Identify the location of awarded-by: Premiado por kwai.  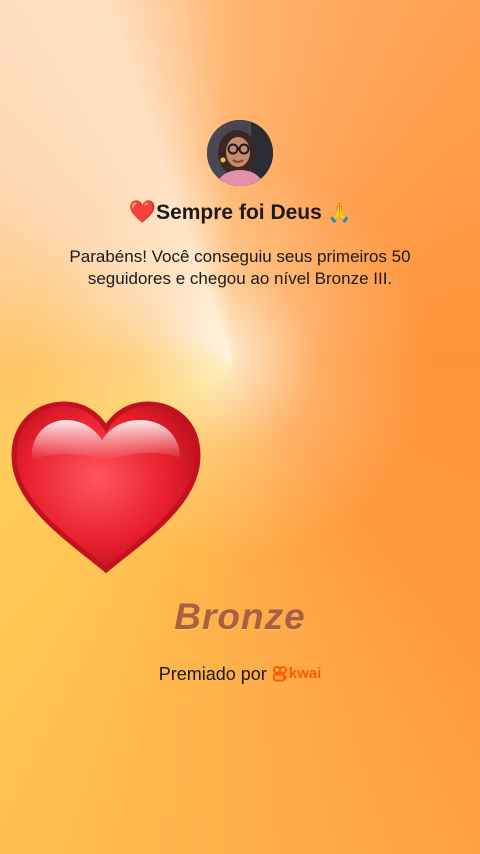
(240, 674).